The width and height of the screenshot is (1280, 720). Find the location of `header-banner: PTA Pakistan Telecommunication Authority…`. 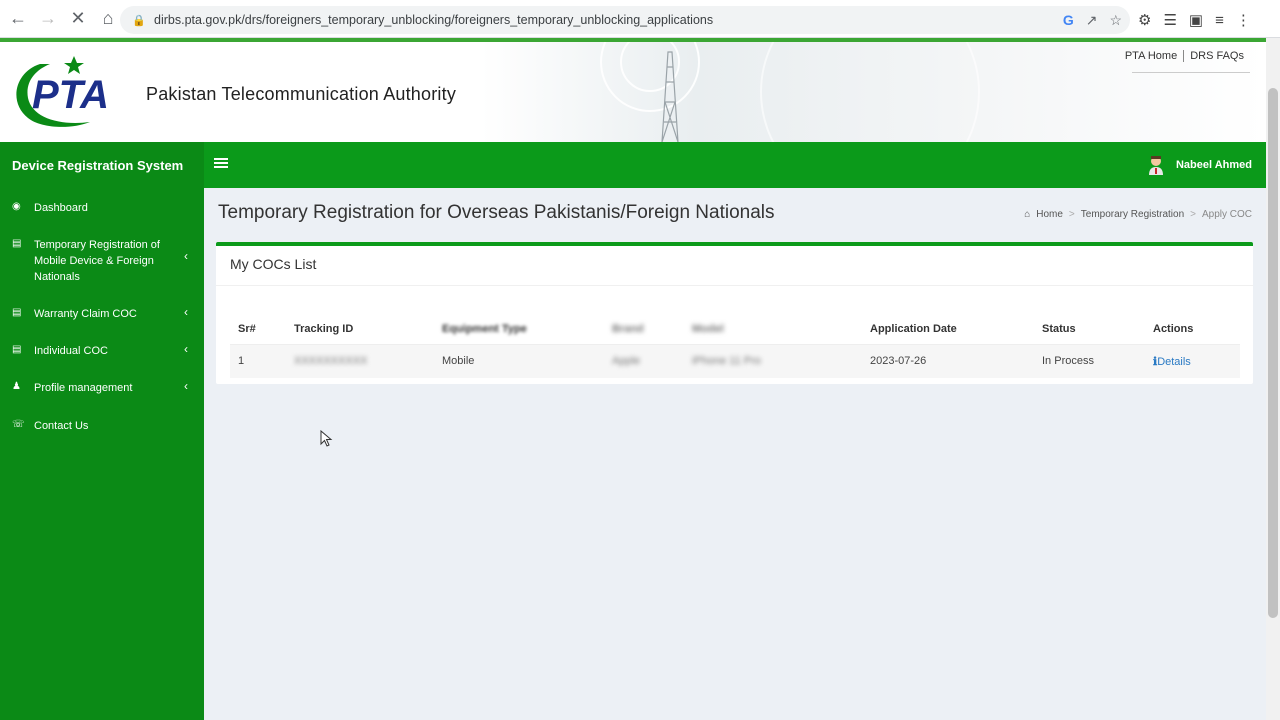

header-banner: PTA Pakistan Telecommunication Authority… is located at coordinates (633, 92).